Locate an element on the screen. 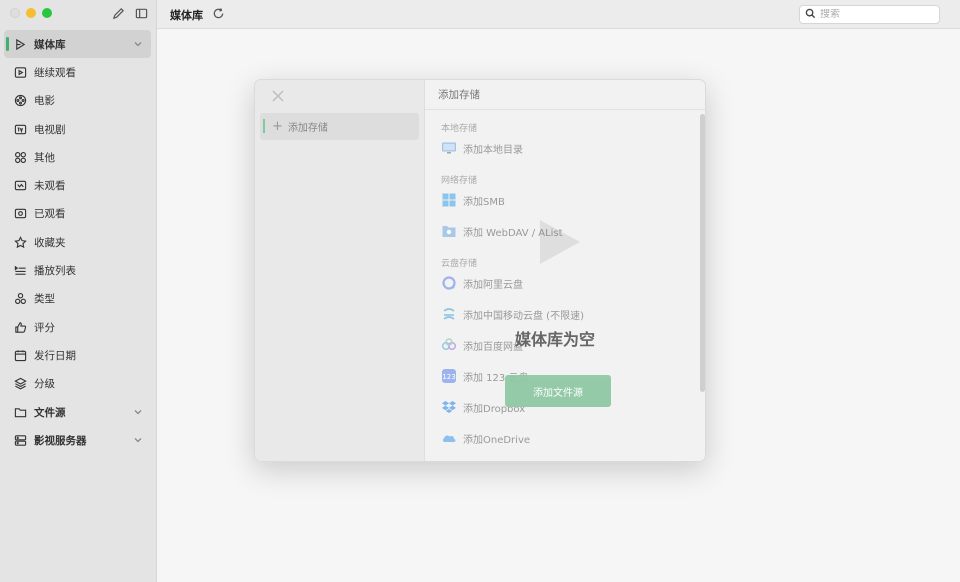 The image size is (960, 582). sidebar-item-label: 类型 is located at coordinates (44, 299).